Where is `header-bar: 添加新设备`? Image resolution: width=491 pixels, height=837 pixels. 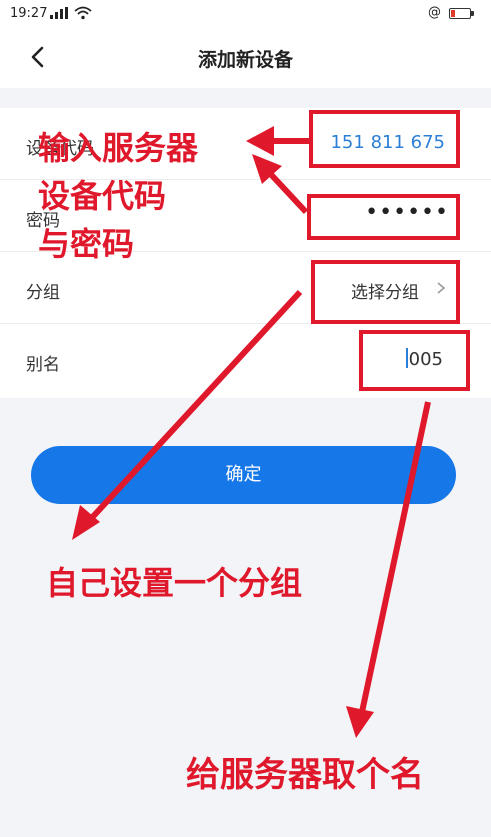
header-bar: 添加新设备 is located at coordinates (245, 58).